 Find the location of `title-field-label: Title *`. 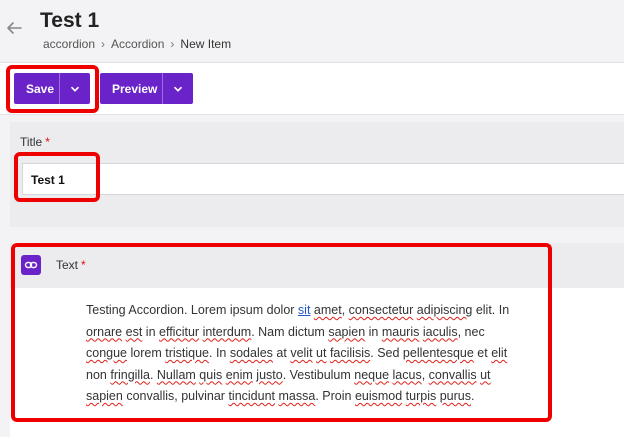

title-field-label: Title * is located at coordinates (35, 142).